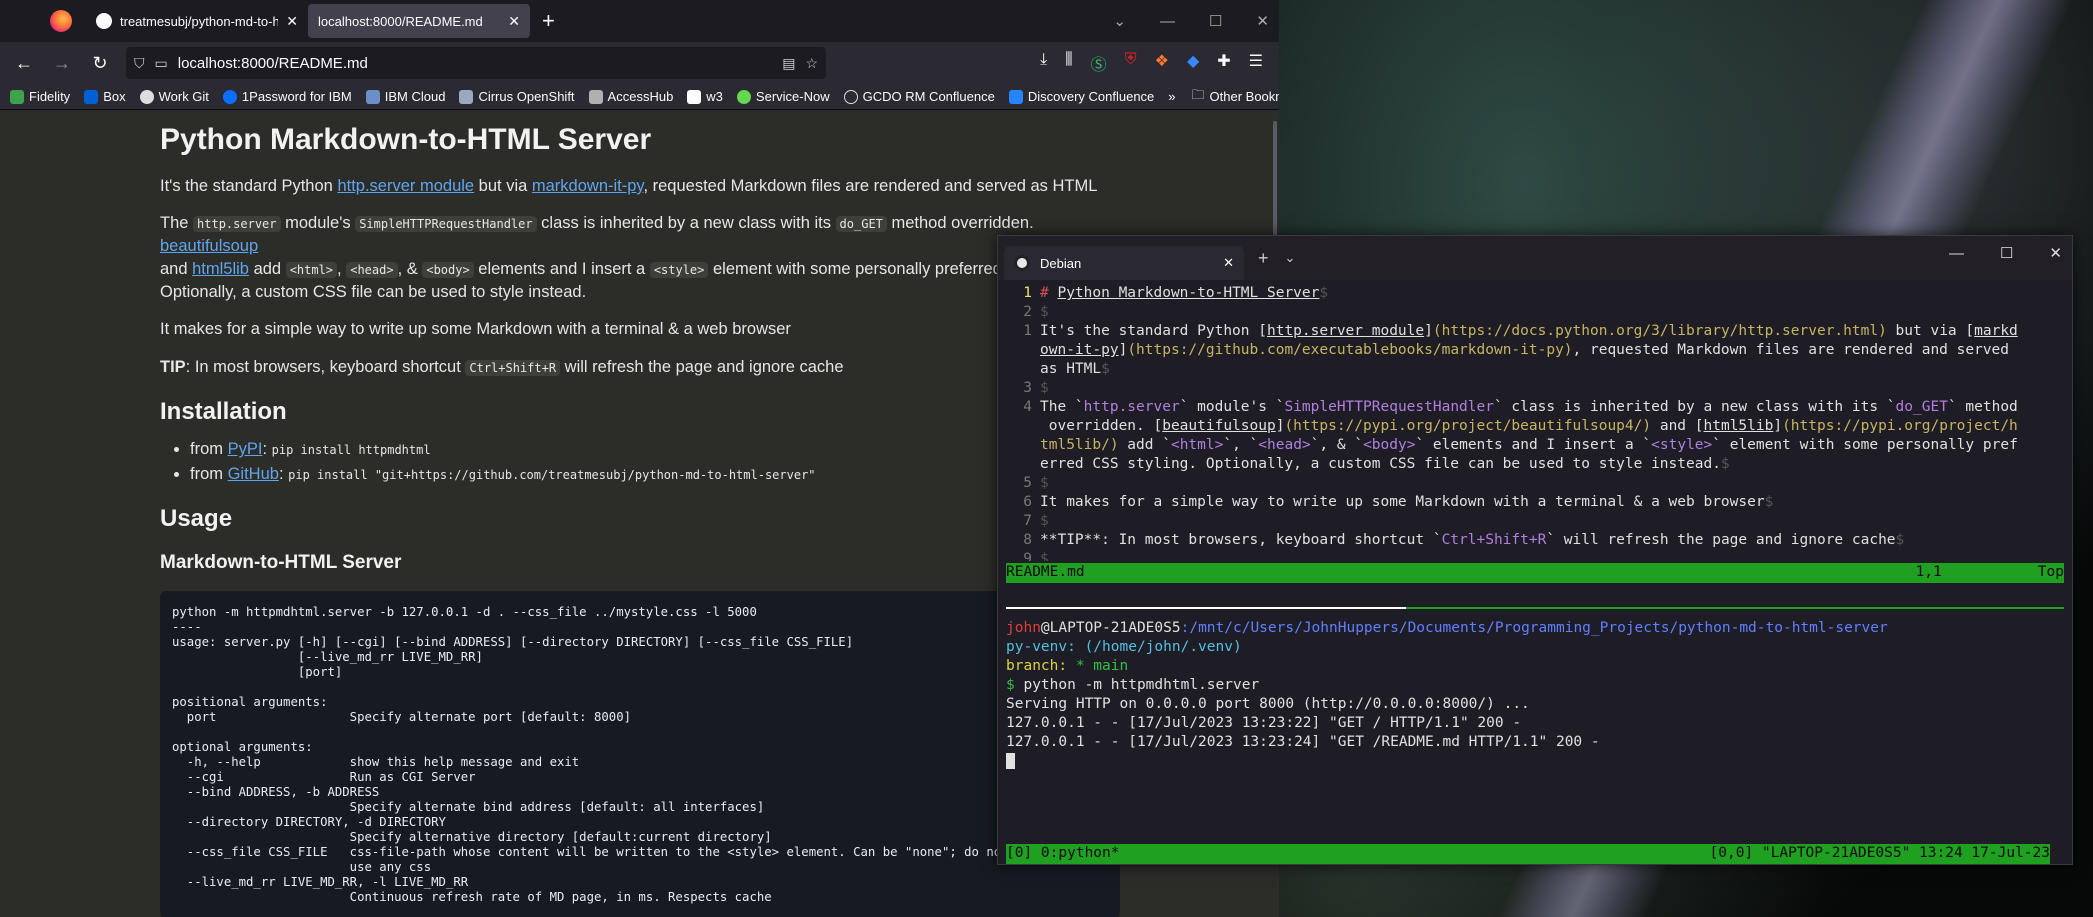 Image resolution: width=2093 pixels, height=917 pixels. I want to click on menu-icon: ☰, so click(1256, 63).